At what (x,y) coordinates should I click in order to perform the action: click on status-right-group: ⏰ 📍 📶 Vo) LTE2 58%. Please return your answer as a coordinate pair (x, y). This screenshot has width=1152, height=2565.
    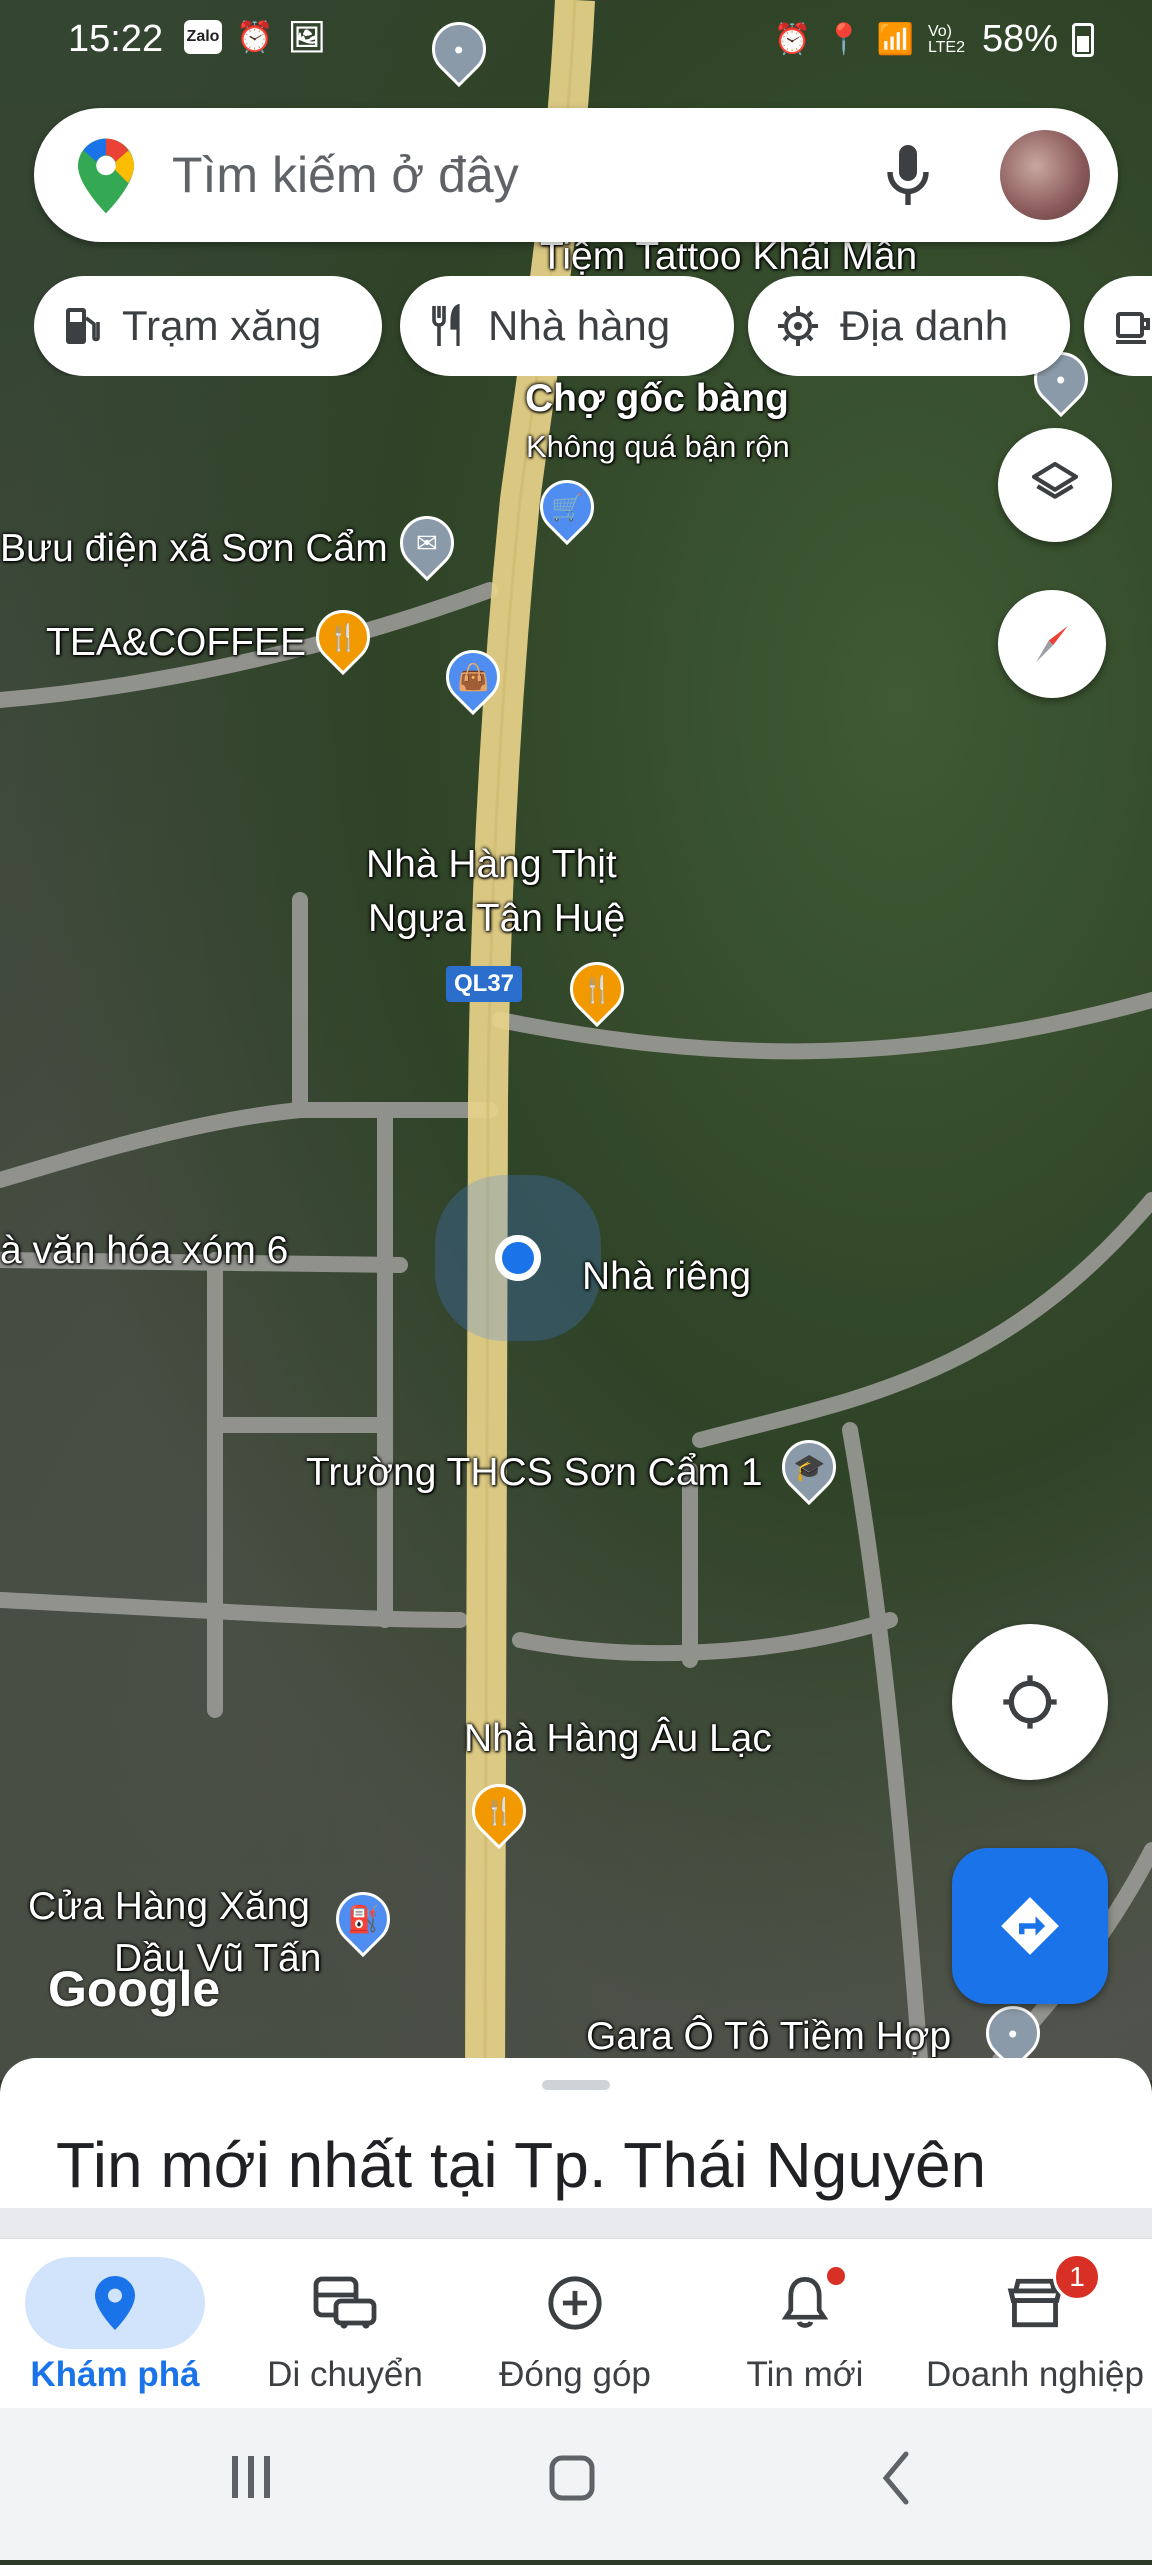
    Looking at the image, I should click on (934, 39).